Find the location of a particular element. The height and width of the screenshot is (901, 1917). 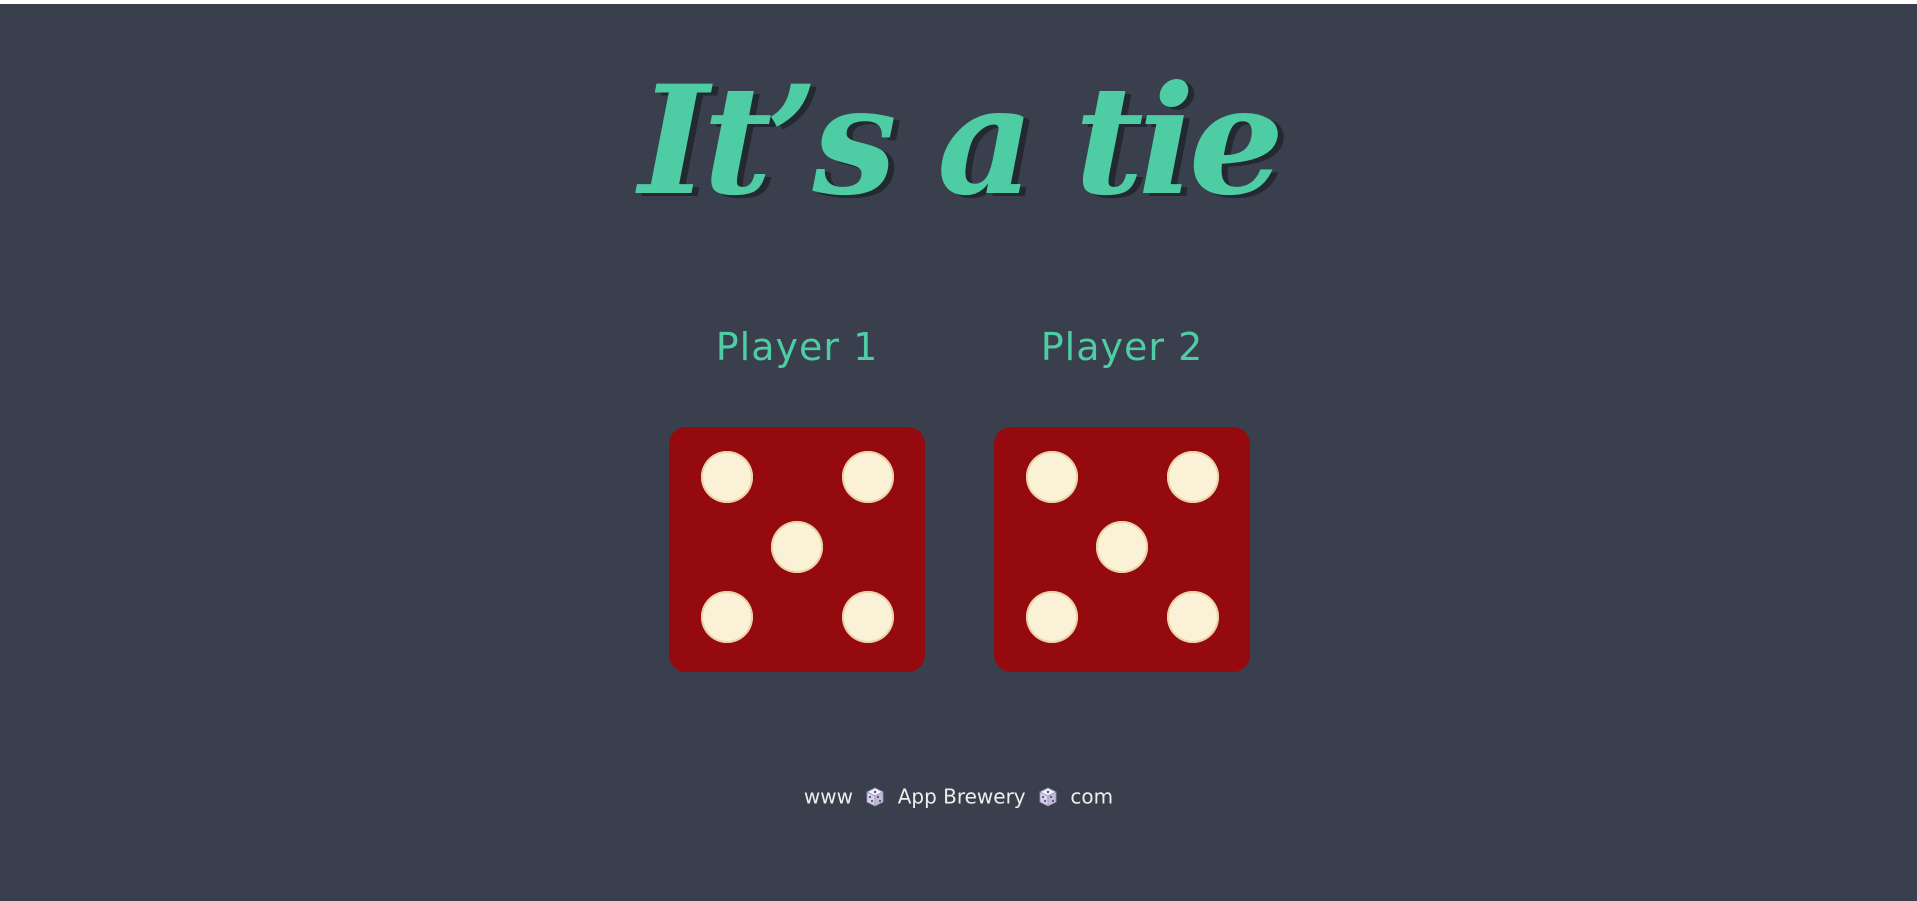

footer-brand: App Brewery is located at coordinates (961, 796).